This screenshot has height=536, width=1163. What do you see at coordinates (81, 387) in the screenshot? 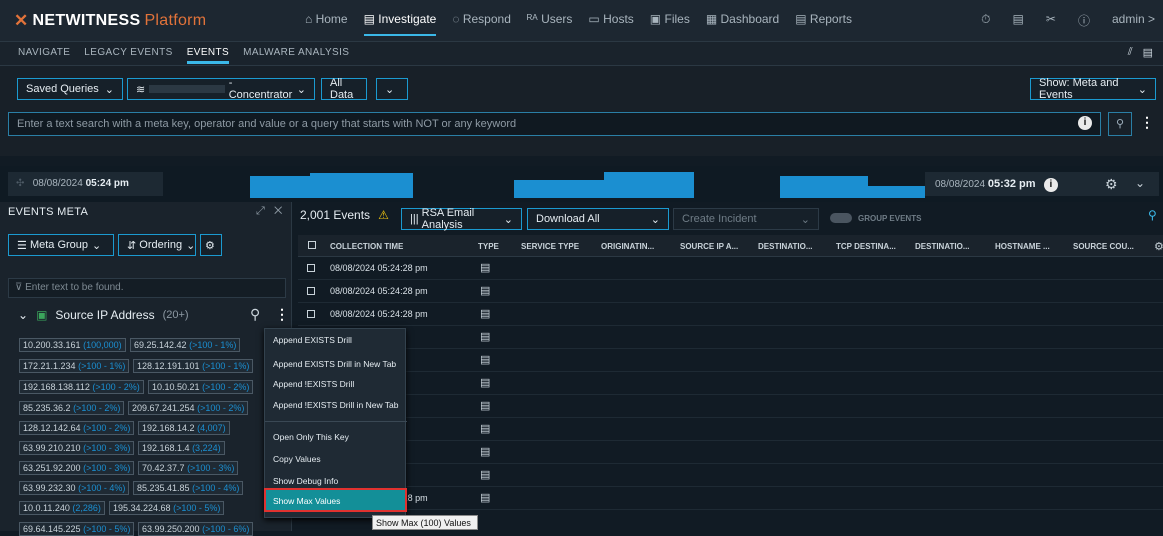
I see `meta-value-chip: 192.168.138.112 (>100 - 2%)` at bounding box center [81, 387].